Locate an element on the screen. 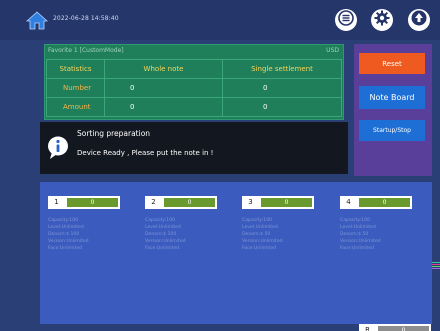 This screenshot has height=331, width=440. settings-button is located at coordinates (382, 20).